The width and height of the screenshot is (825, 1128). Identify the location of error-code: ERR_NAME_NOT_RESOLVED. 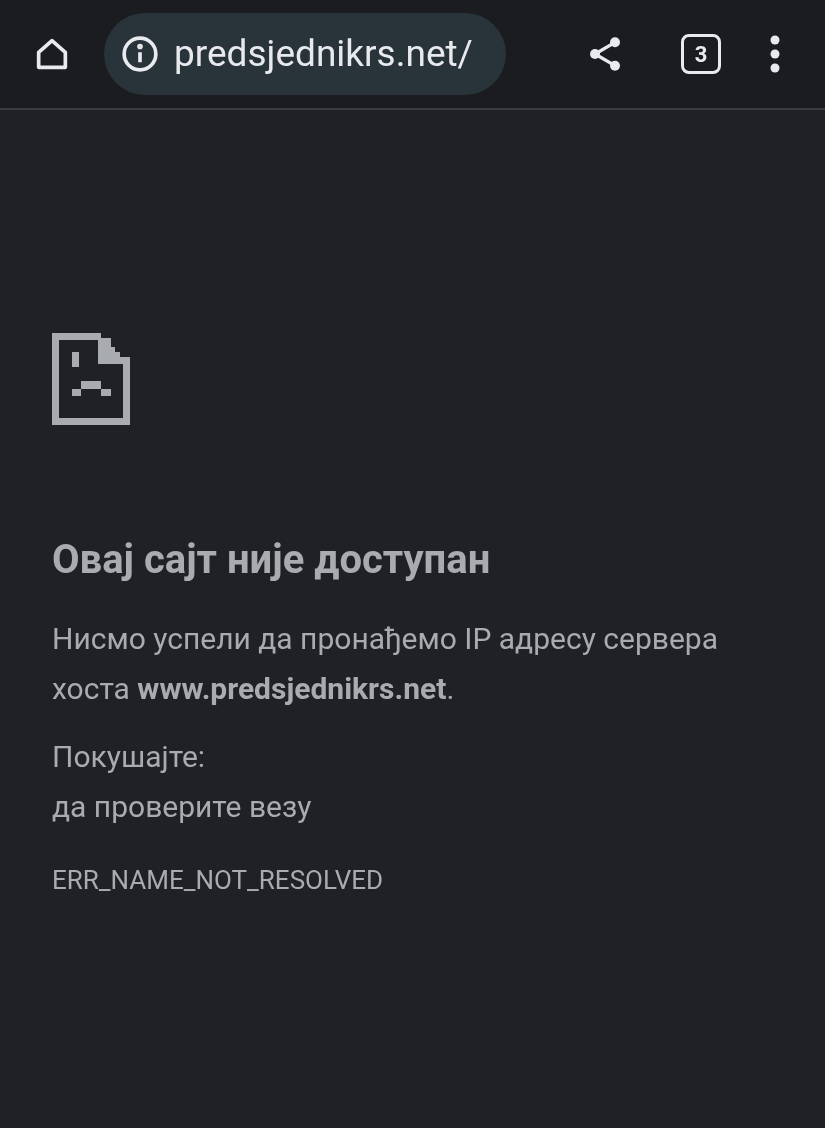
(218, 880).